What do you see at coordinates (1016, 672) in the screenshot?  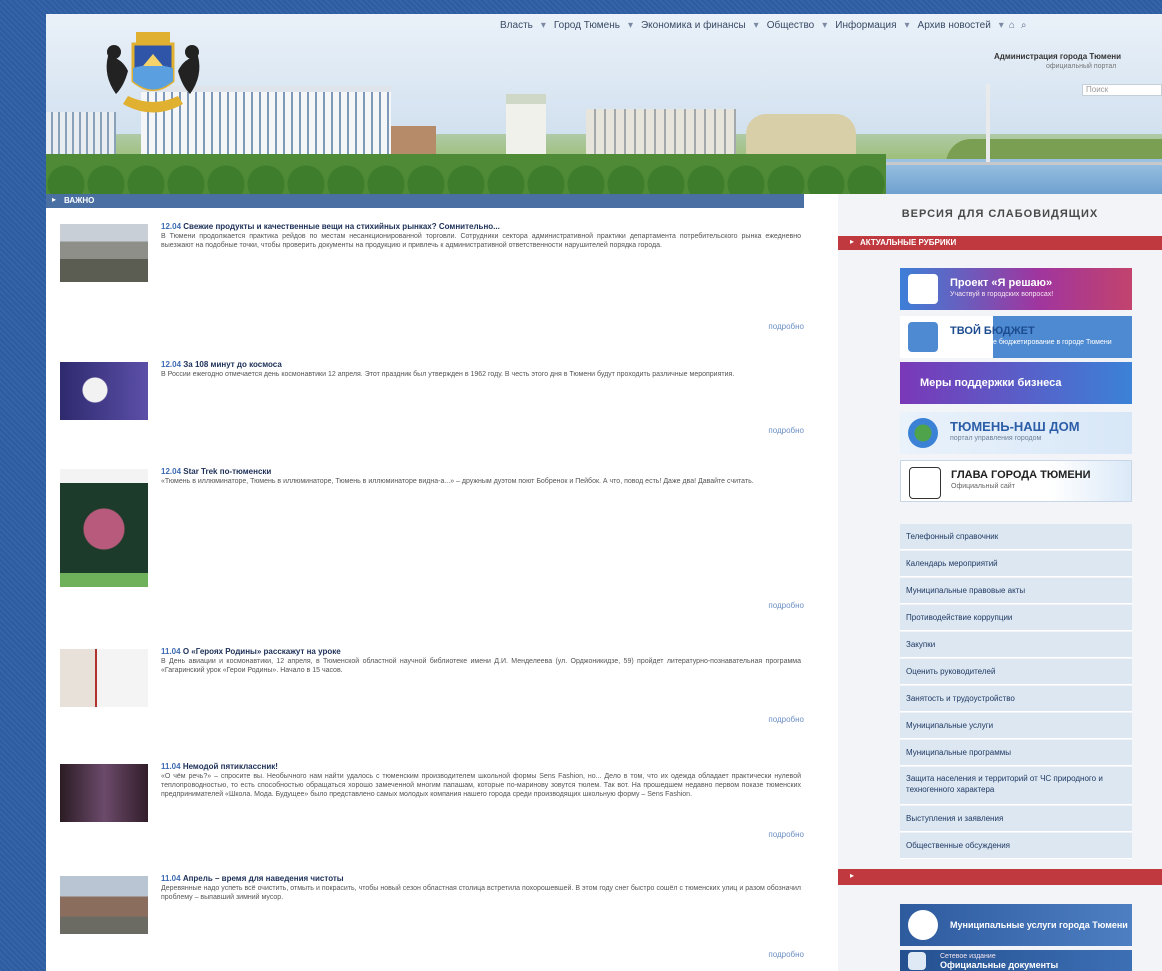 I see `menu-item-rate-officials: Оценить руководителей` at bounding box center [1016, 672].